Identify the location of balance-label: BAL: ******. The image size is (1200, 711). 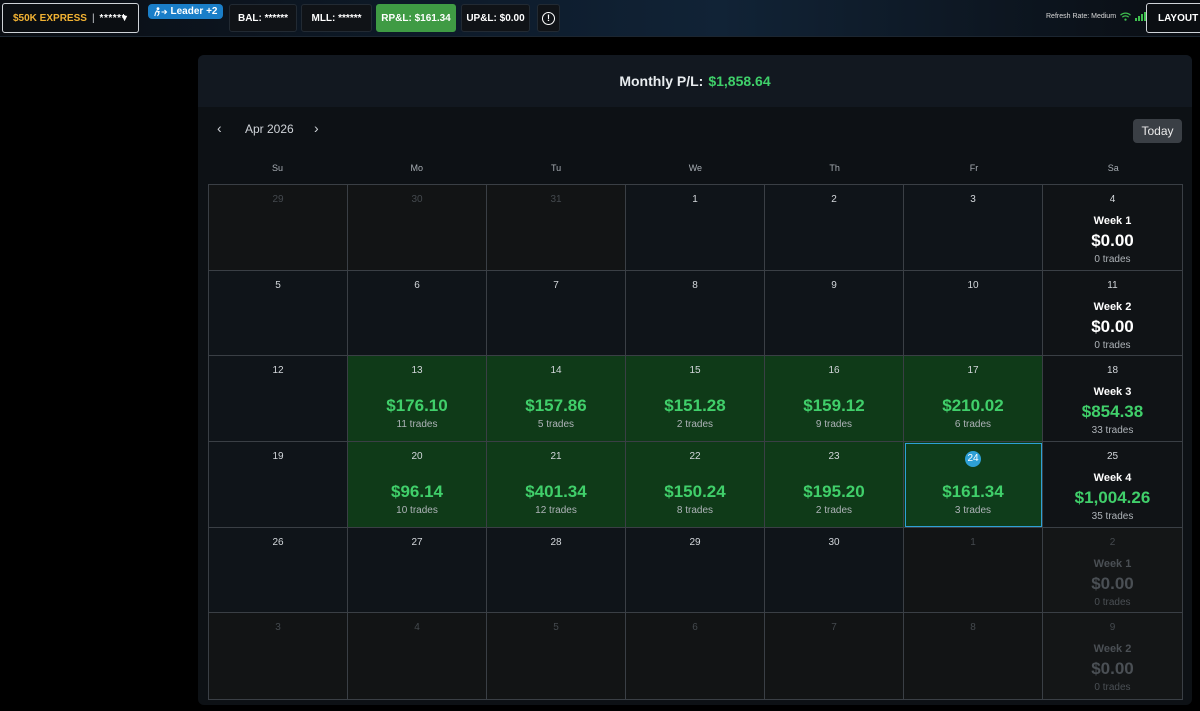
(262, 18).